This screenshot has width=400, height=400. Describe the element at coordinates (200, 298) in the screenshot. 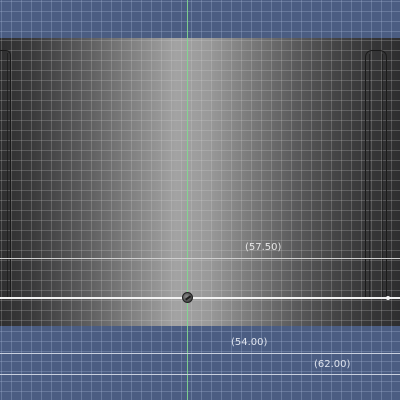

I see `base-edge-line` at that location.